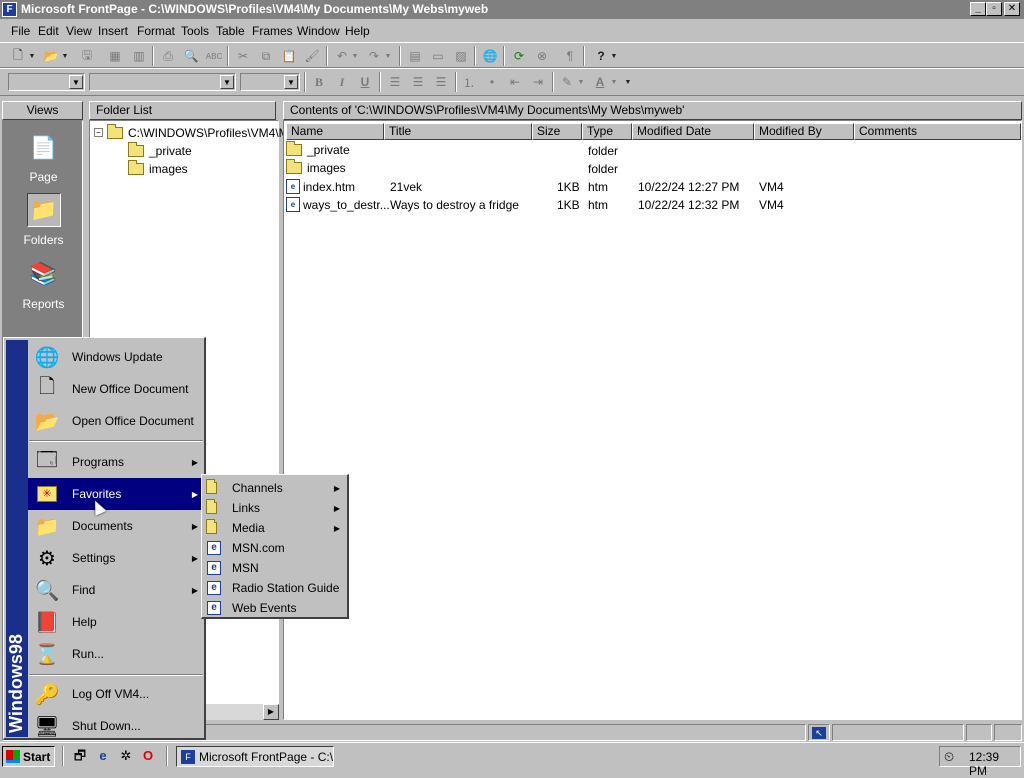  Describe the element at coordinates (191, 56) in the screenshot. I see `print-preview-icon: 🔍` at that location.